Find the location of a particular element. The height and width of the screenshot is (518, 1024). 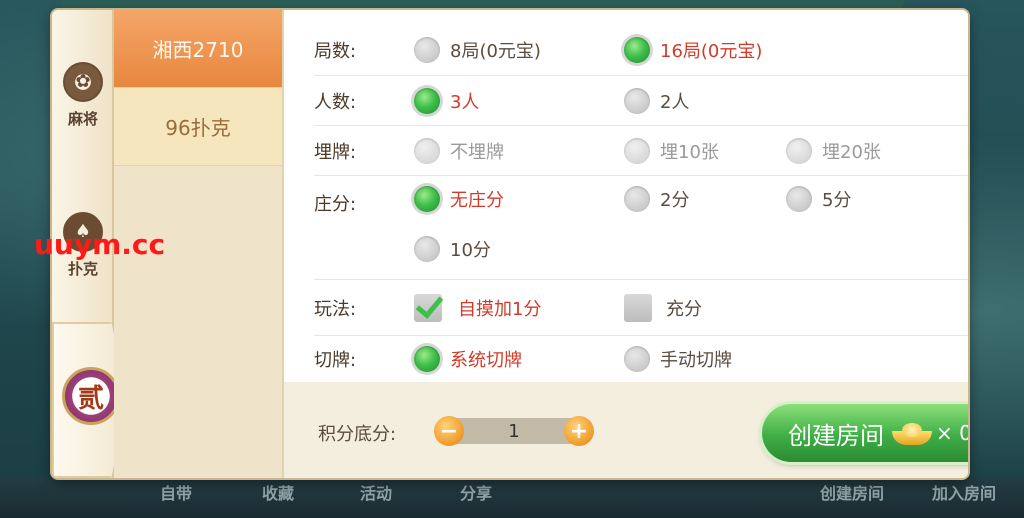

background-top-frame is located at coordinates (482, 5).